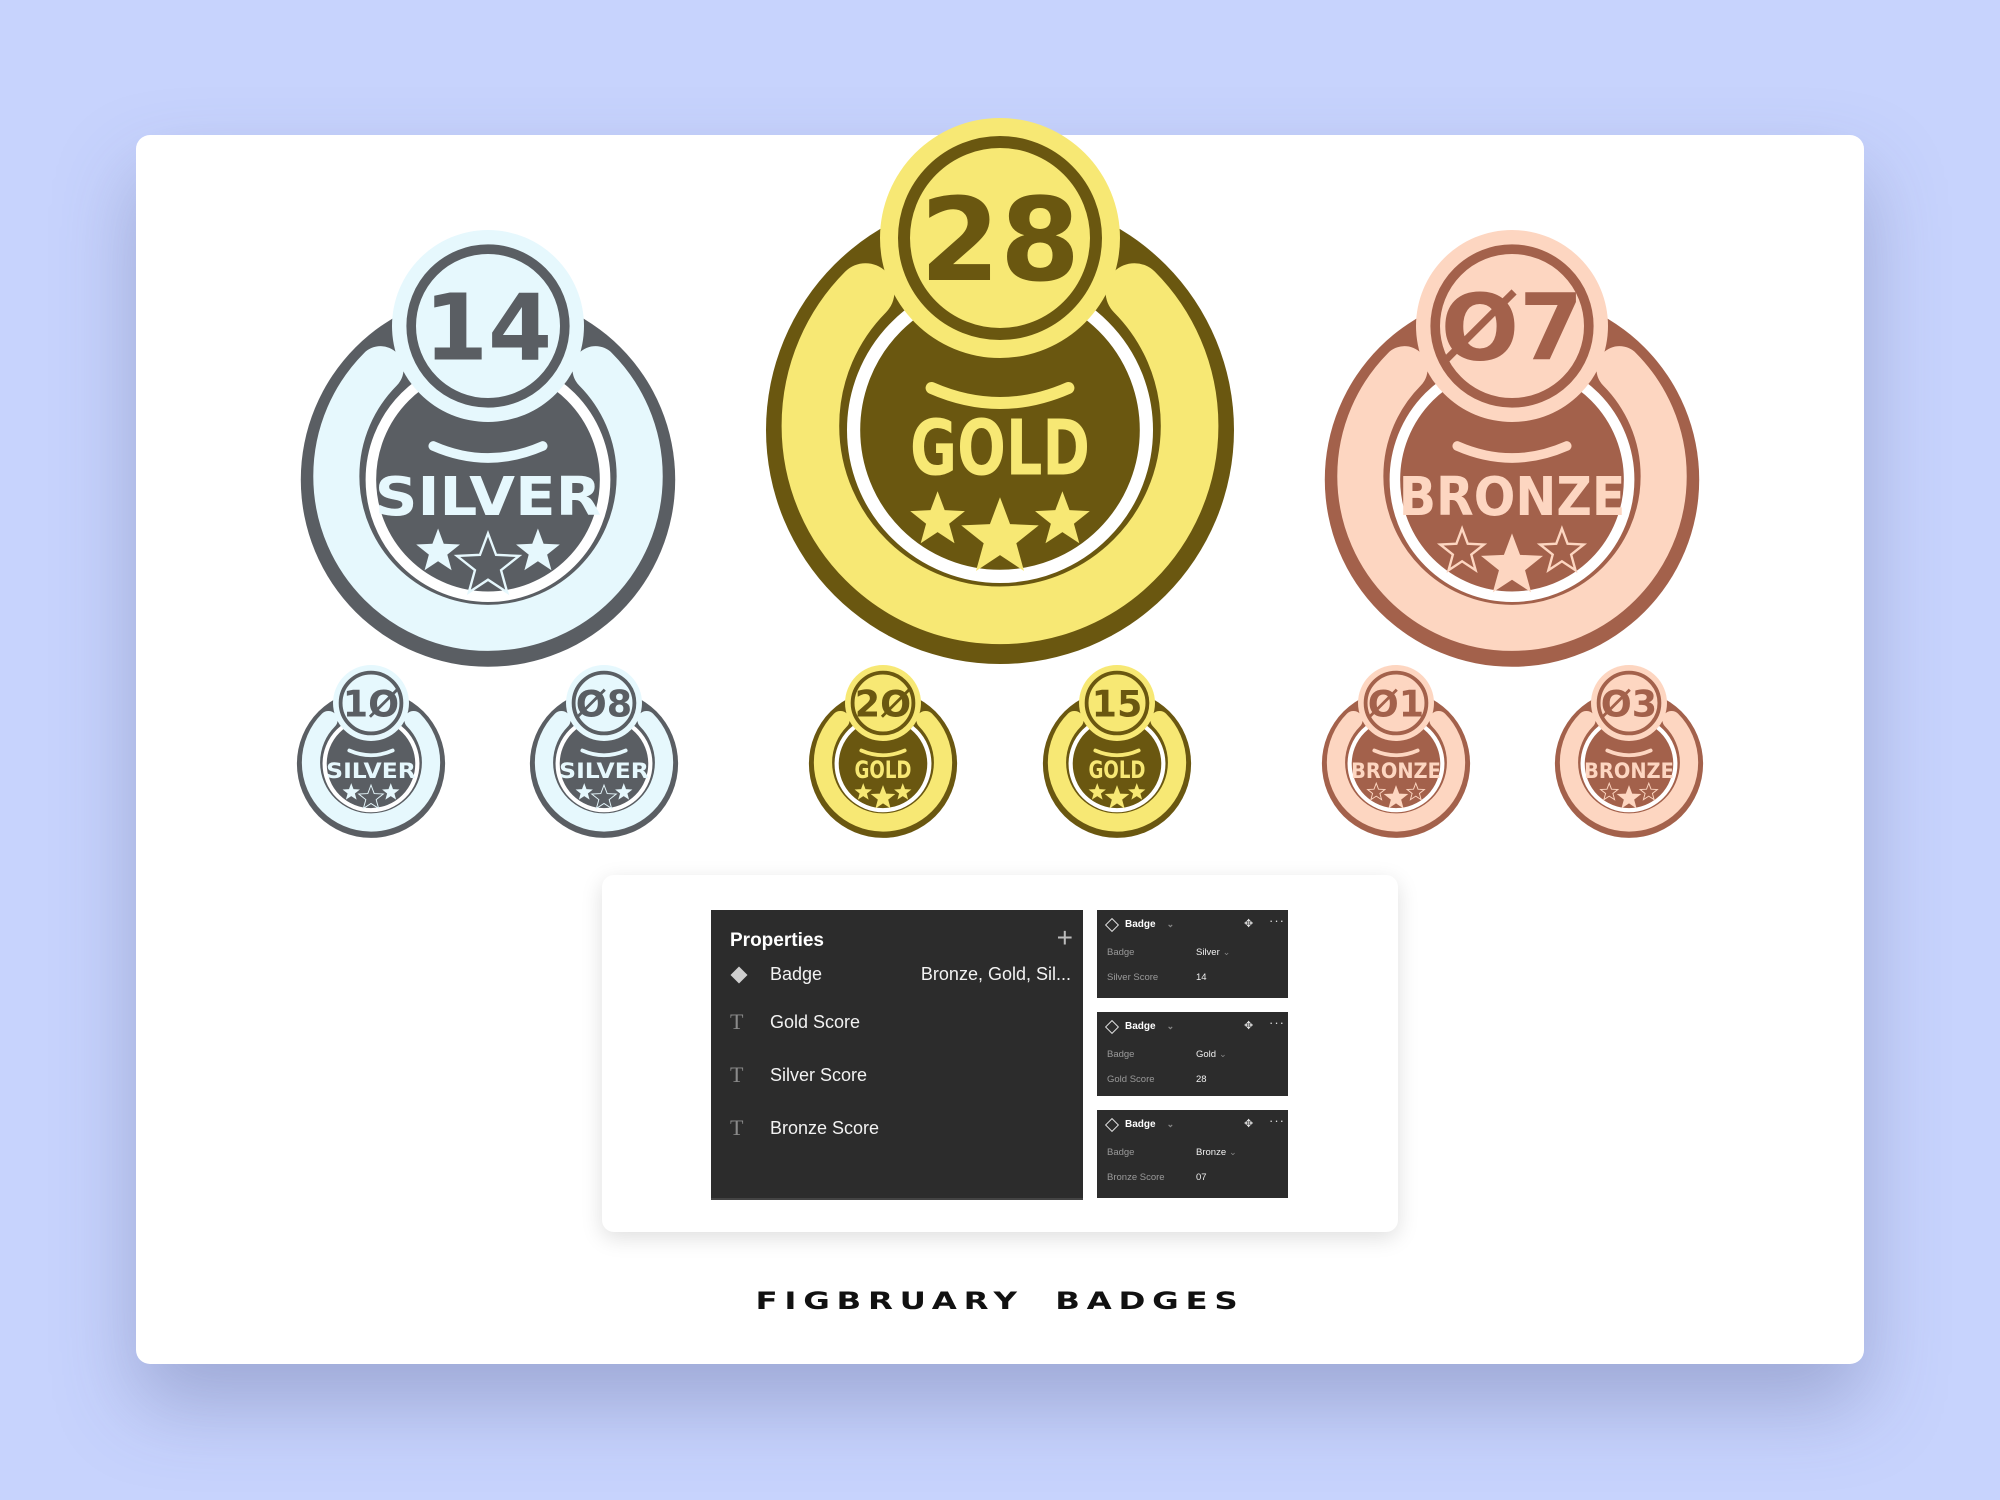  I want to click on property-label: Bronze Score, so click(825, 1127).